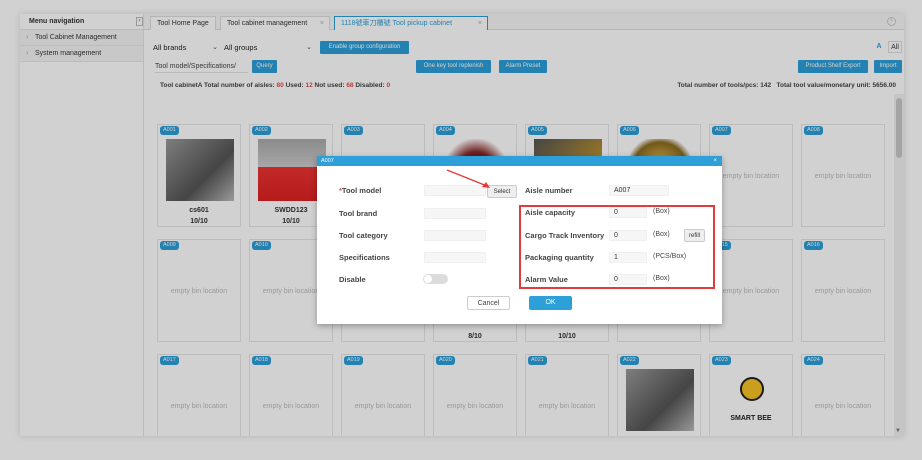 The width and height of the screenshot is (922, 460). I want to click on tool-model-label: *Tool model, so click(360, 190).